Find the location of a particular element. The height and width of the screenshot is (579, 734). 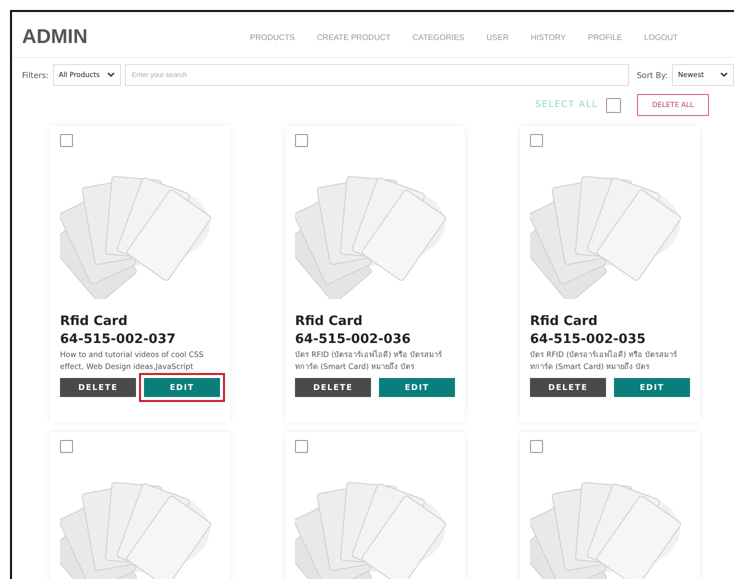

product-code: 64-515-002-036 is located at coordinates (353, 339).